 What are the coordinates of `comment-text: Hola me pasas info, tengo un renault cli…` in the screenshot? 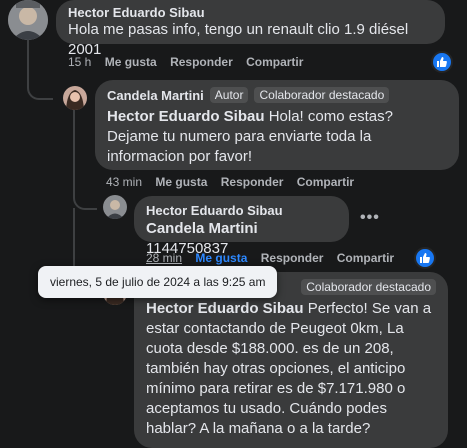 It's located at (238, 39).